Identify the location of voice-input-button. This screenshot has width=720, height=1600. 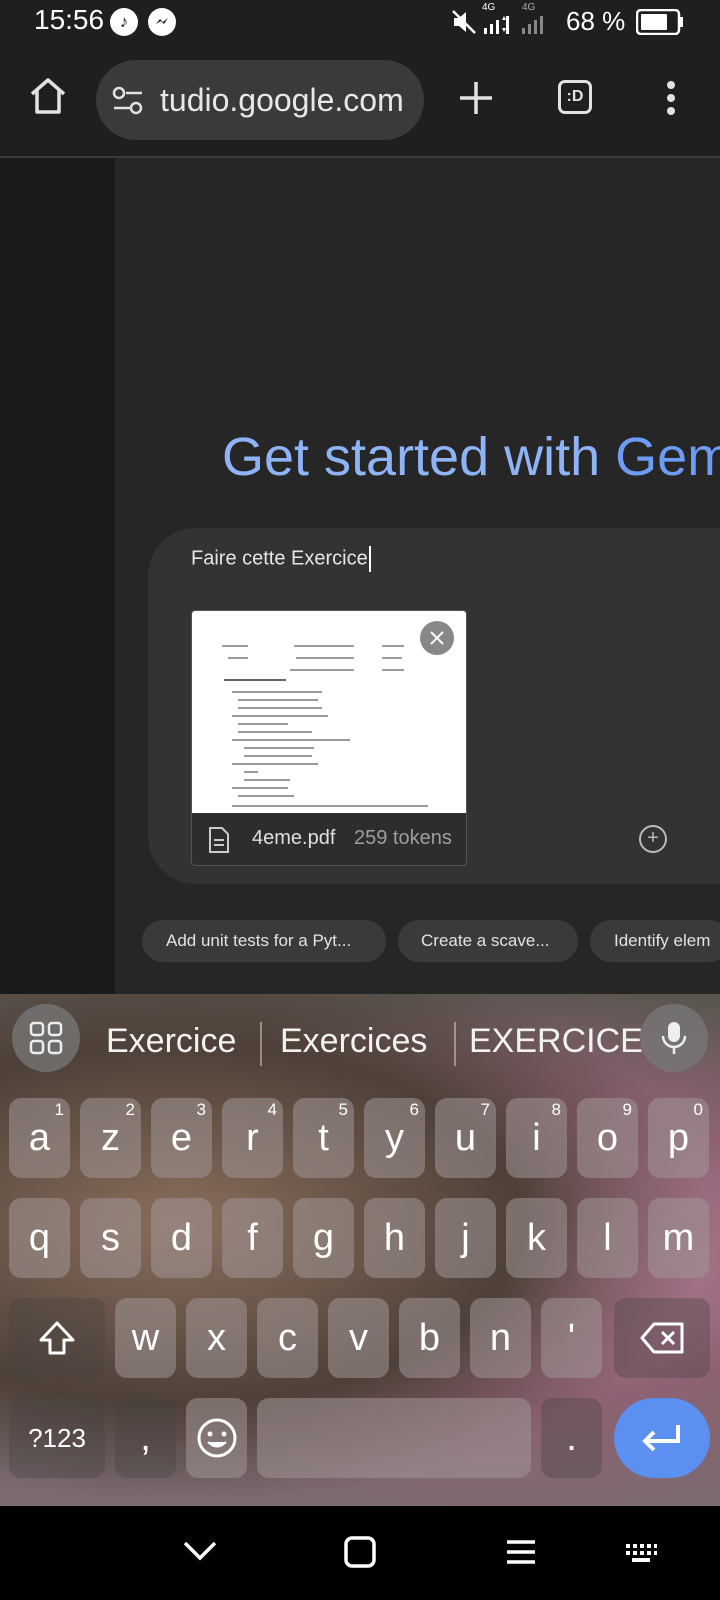
(674, 1038).